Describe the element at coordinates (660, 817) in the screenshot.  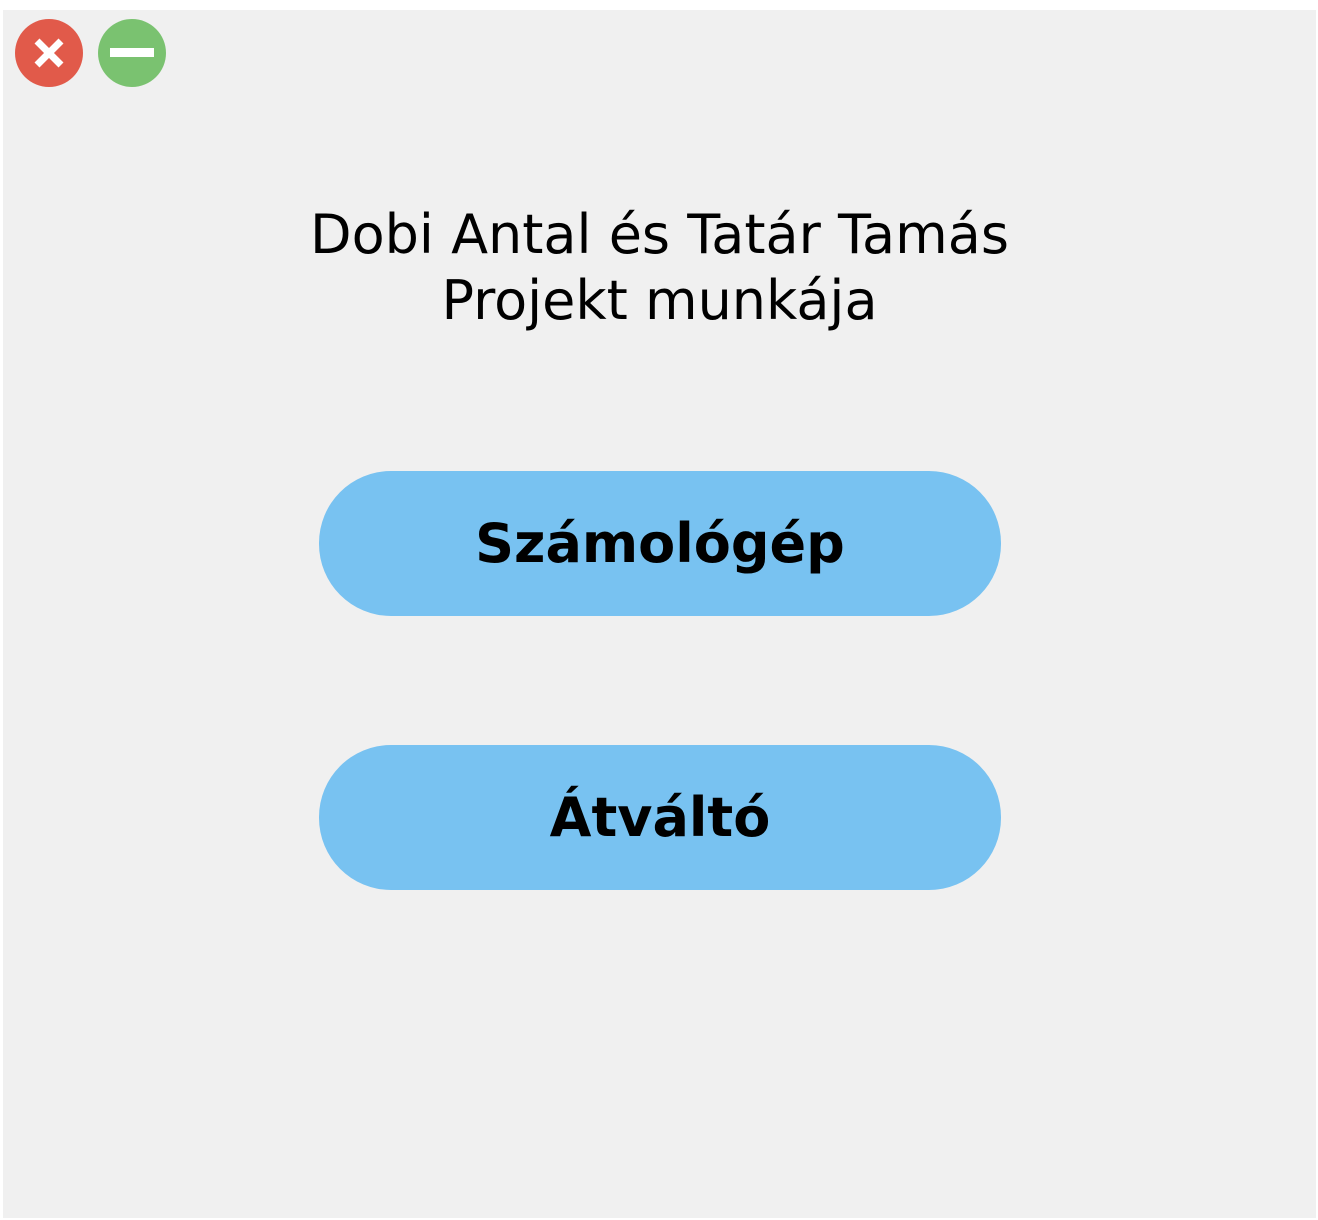
I see `converter-button: Átváltó` at that location.